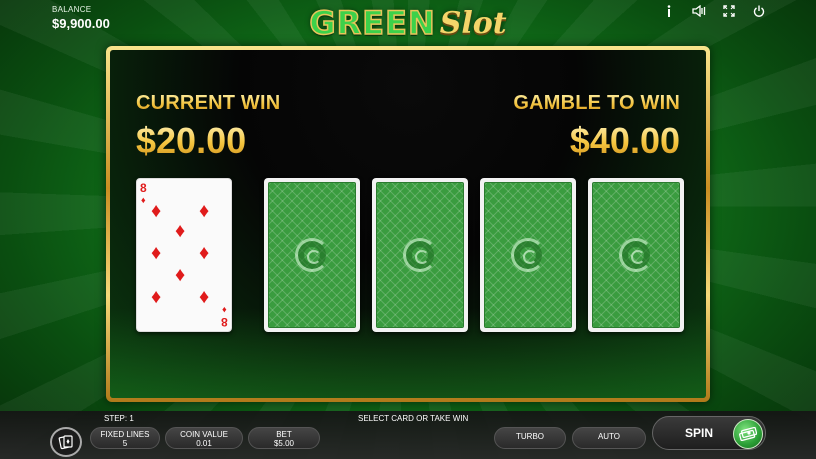 The width and height of the screenshot is (816, 459). I want to click on balance-value: $9,900.00, so click(81, 23).